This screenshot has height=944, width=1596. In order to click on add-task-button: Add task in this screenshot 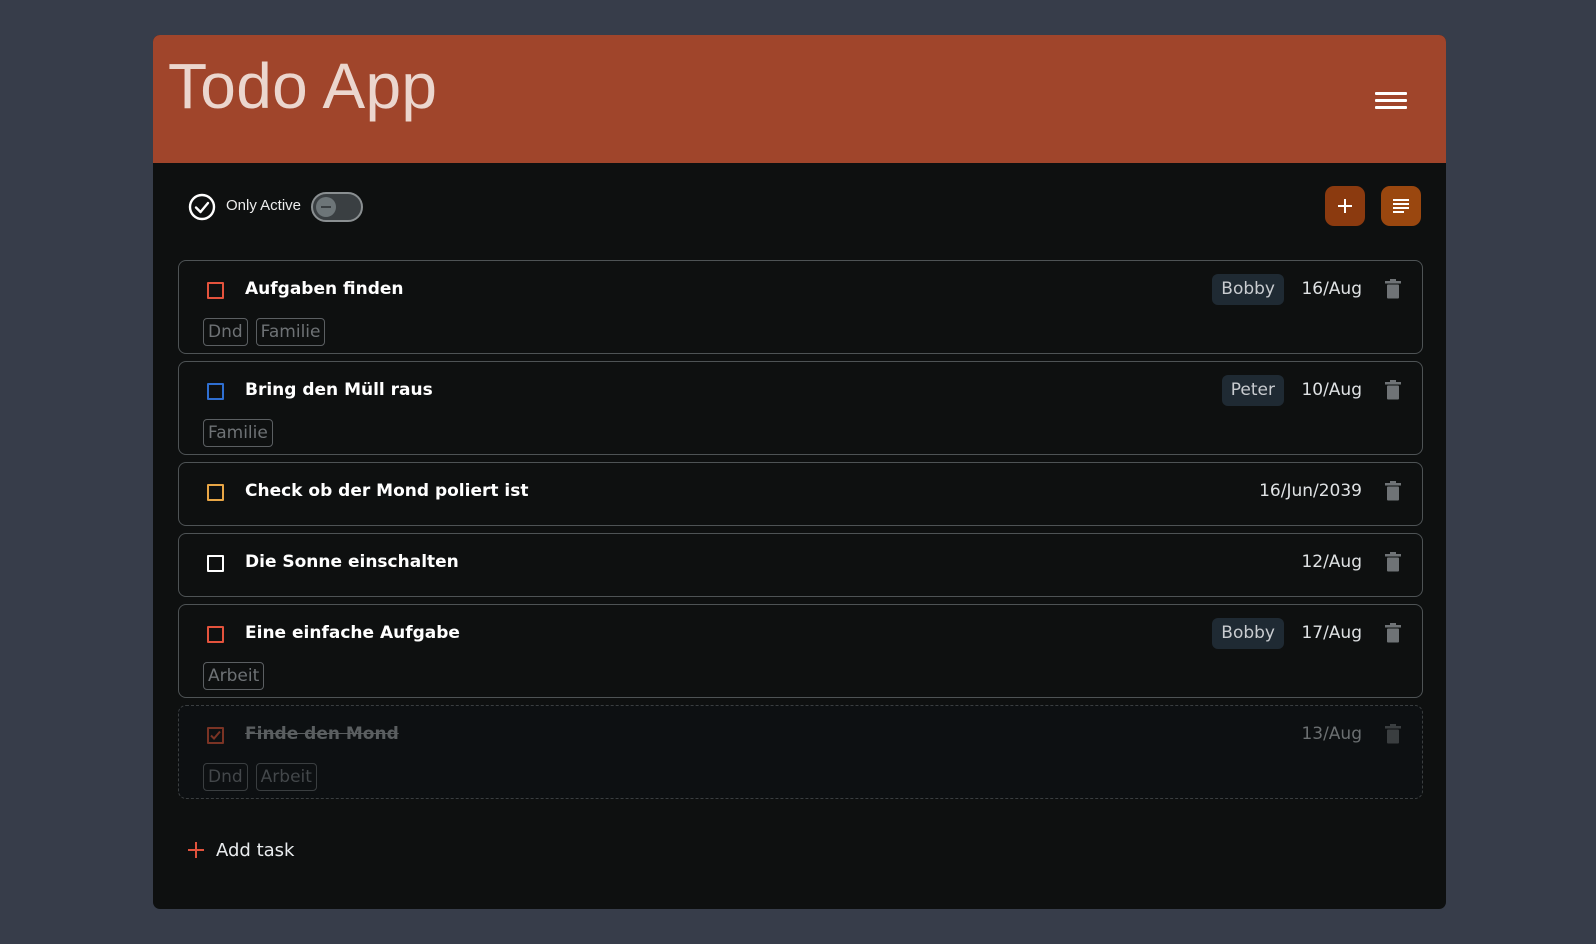, I will do `click(241, 850)`.